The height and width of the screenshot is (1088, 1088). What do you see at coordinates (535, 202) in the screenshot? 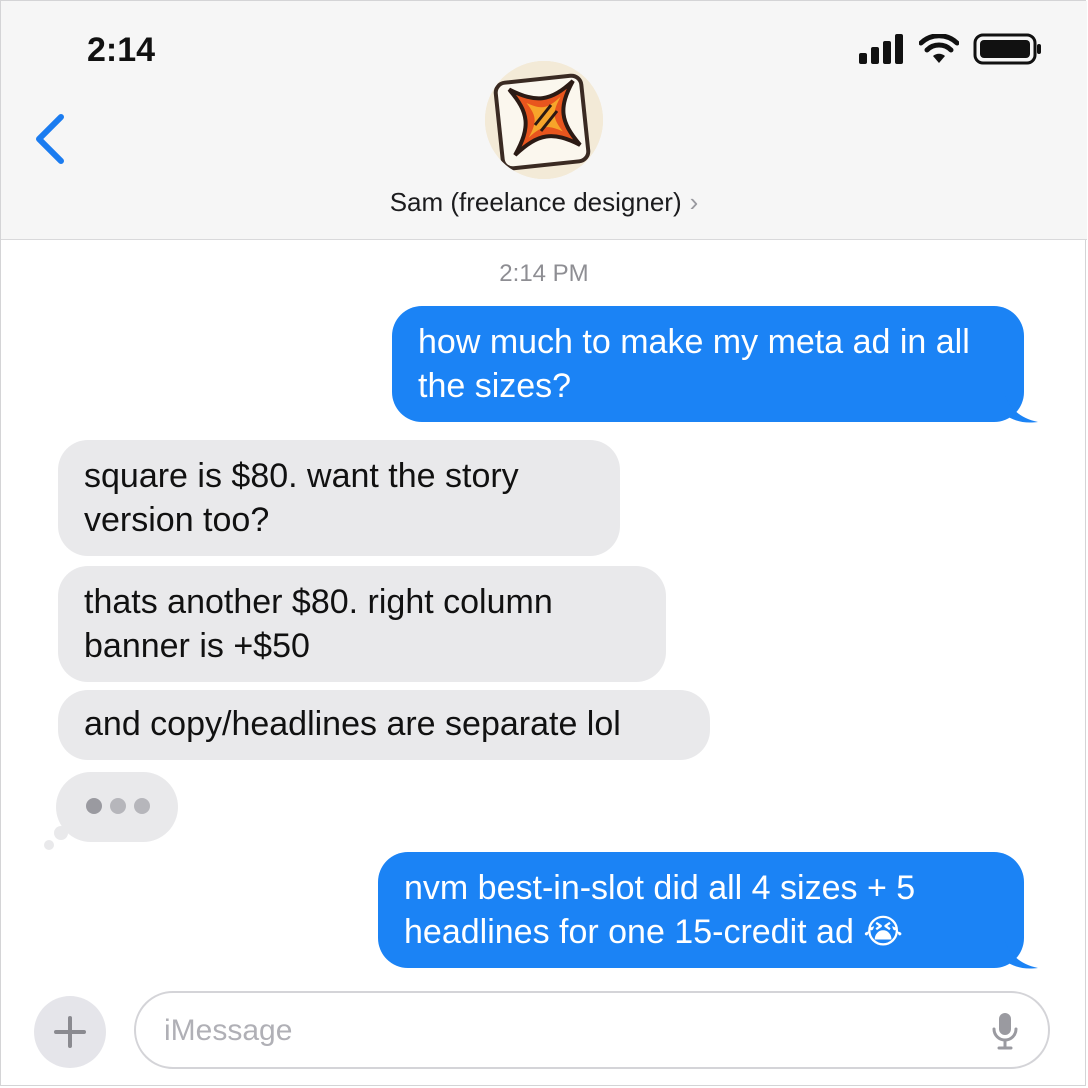
I see `contact-name: Sam (freelance designer)` at bounding box center [535, 202].